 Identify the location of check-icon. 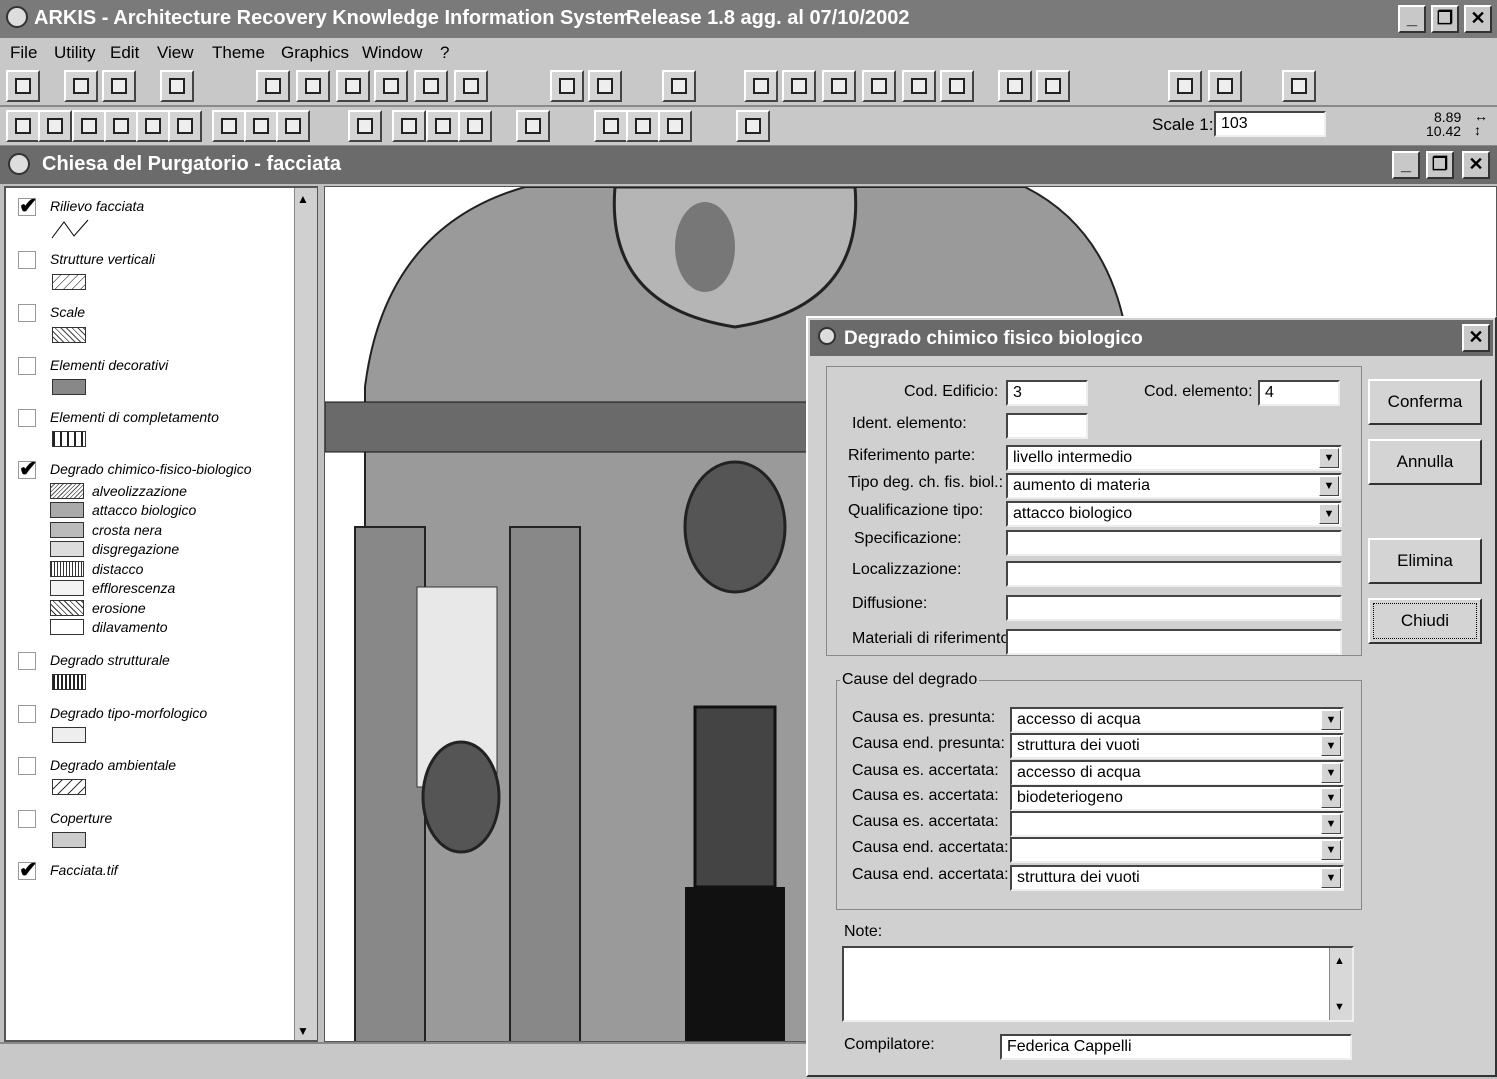
(567, 86).